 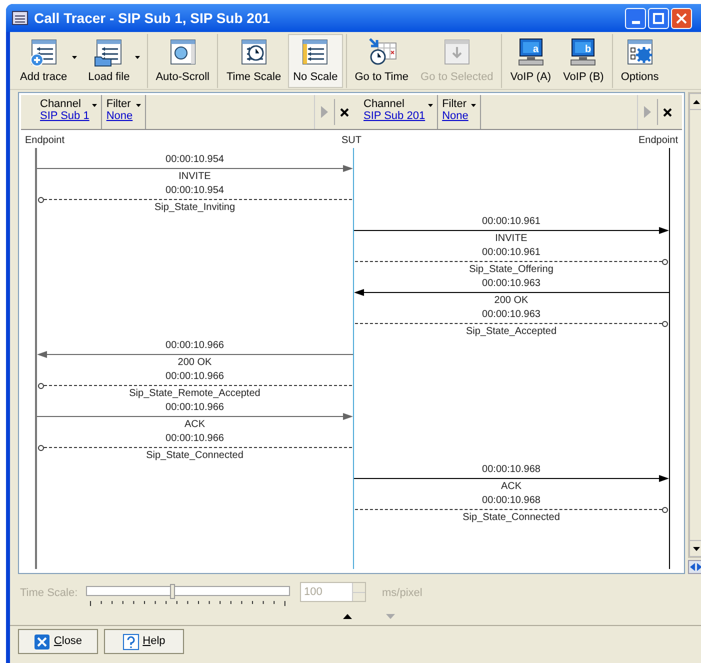 What do you see at coordinates (43, 61) in the screenshot?
I see `toolbar-button: Add trace` at bounding box center [43, 61].